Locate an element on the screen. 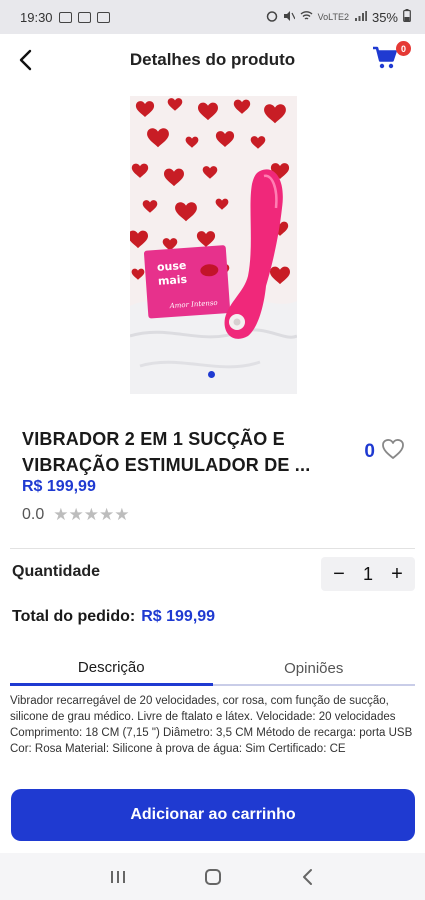  gallery-icon is located at coordinates (103, 17).